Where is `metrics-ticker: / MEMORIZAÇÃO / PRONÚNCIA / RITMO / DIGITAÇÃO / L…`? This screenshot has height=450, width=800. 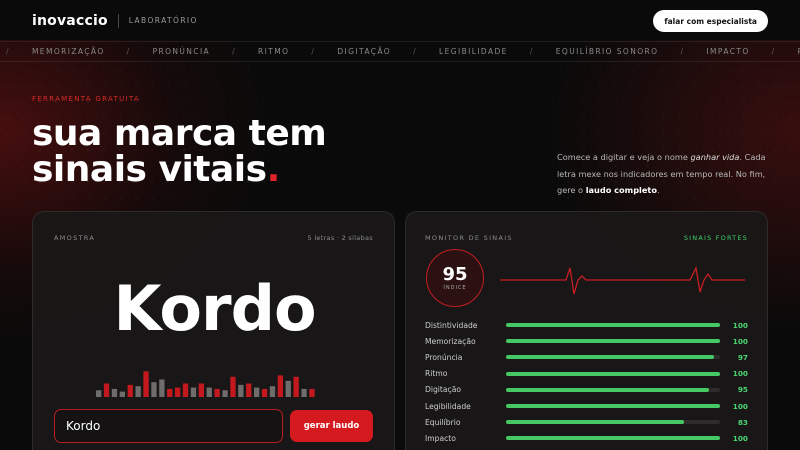
metrics-ticker: / MEMORIZAÇÃO / PRONÚNCIA / RITMO / DIGITAÇÃO / L… is located at coordinates (400, 52).